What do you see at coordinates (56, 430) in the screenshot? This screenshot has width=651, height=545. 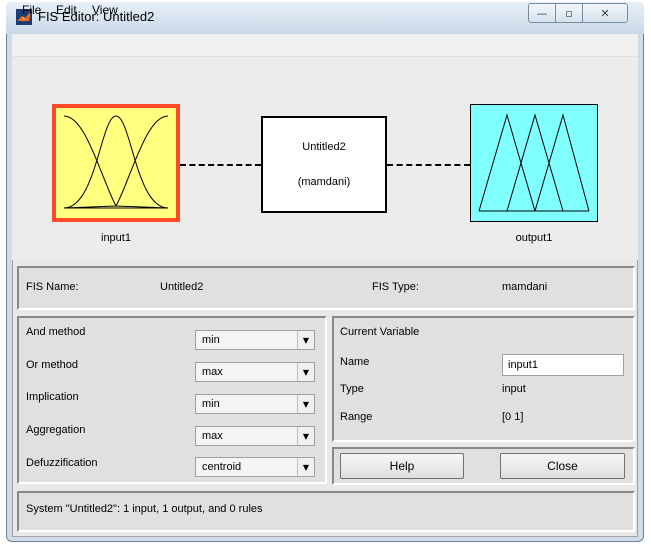 I see `aggregation-label: Aggregation` at bounding box center [56, 430].